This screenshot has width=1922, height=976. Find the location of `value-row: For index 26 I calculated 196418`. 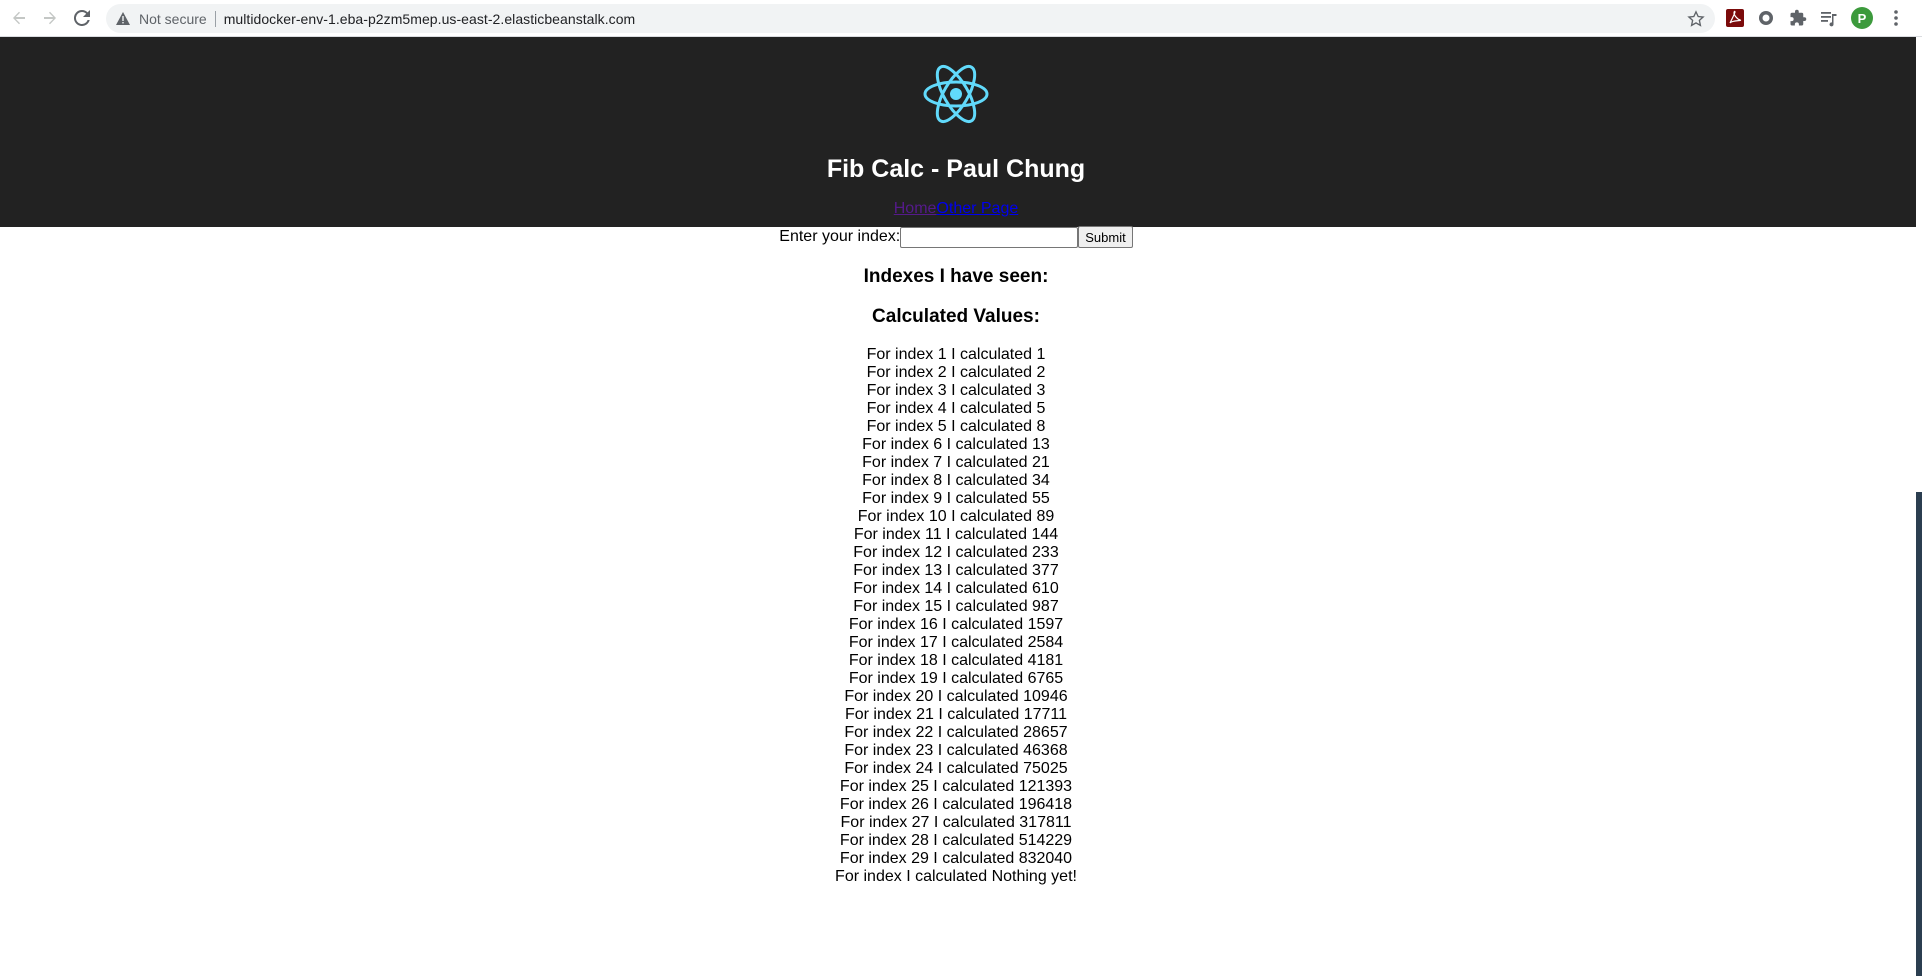

value-row: For index 26 I calculated 196418 is located at coordinates (956, 804).